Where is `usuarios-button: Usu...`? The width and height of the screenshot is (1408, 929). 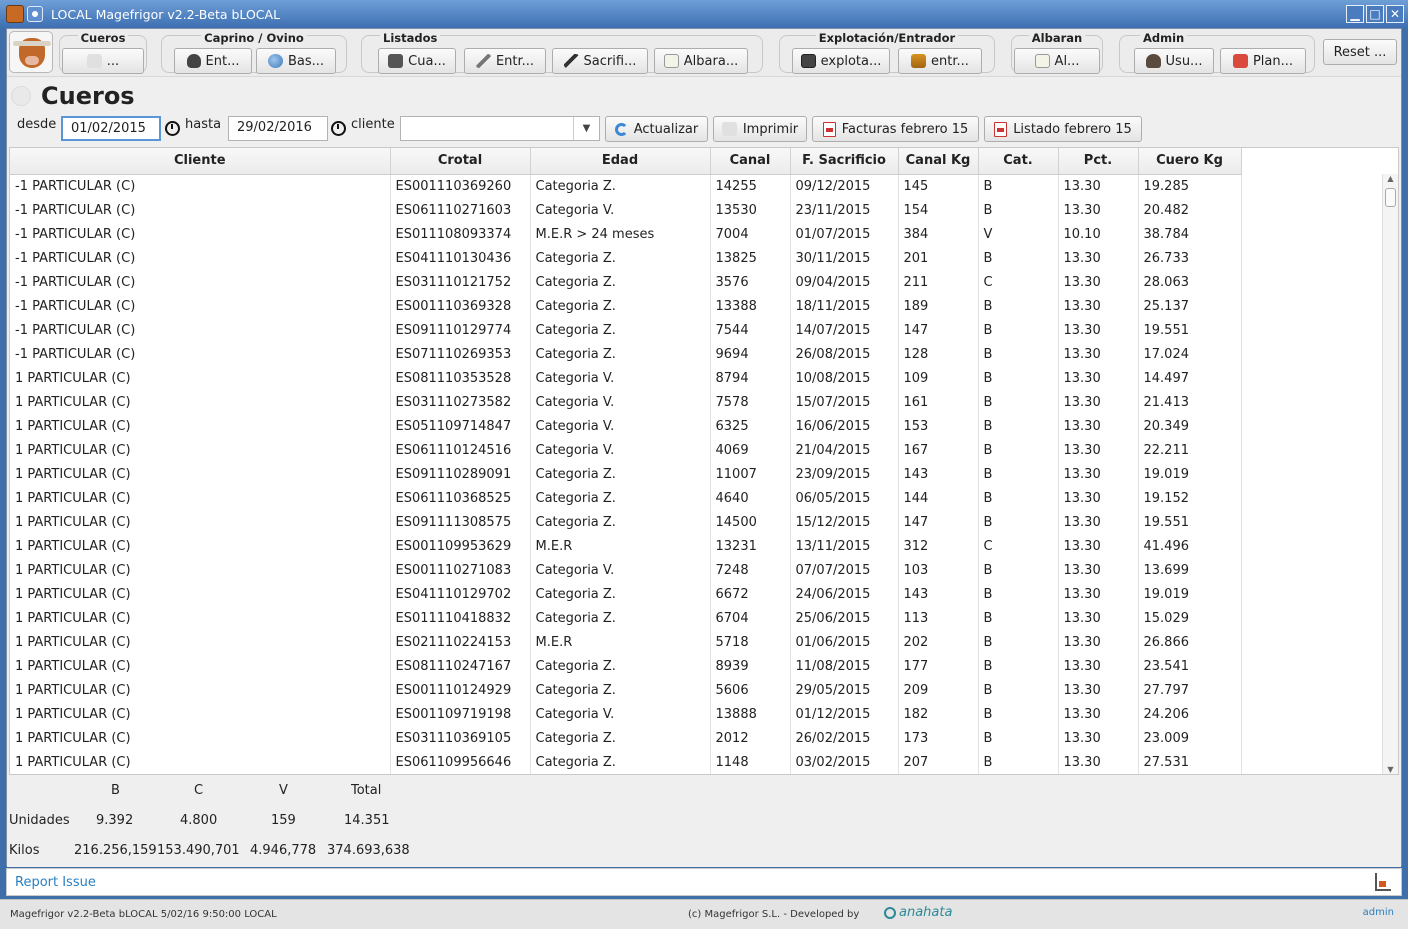 usuarios-button: Usu... is located at coordinates (1174, 61).